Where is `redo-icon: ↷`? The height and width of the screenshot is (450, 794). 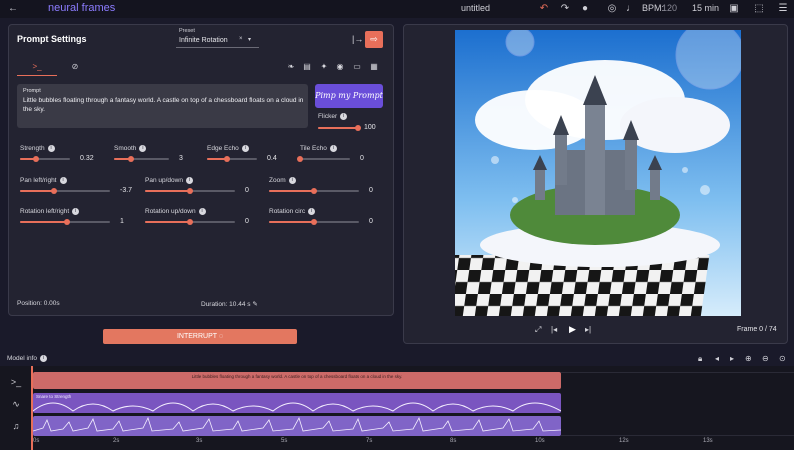 redo-icon: ↷ is located at coordinates (565, 9).